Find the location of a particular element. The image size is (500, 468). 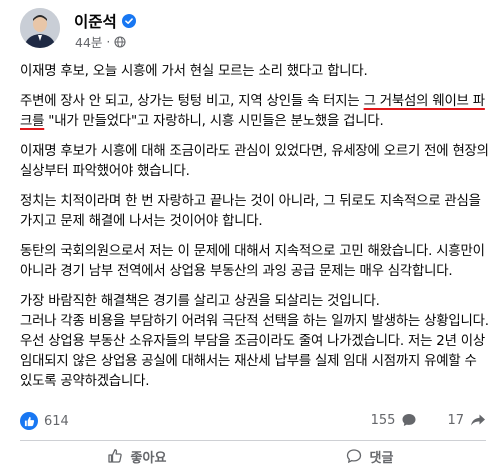

author-name: 이준석 is located at coordinates (95, 21).